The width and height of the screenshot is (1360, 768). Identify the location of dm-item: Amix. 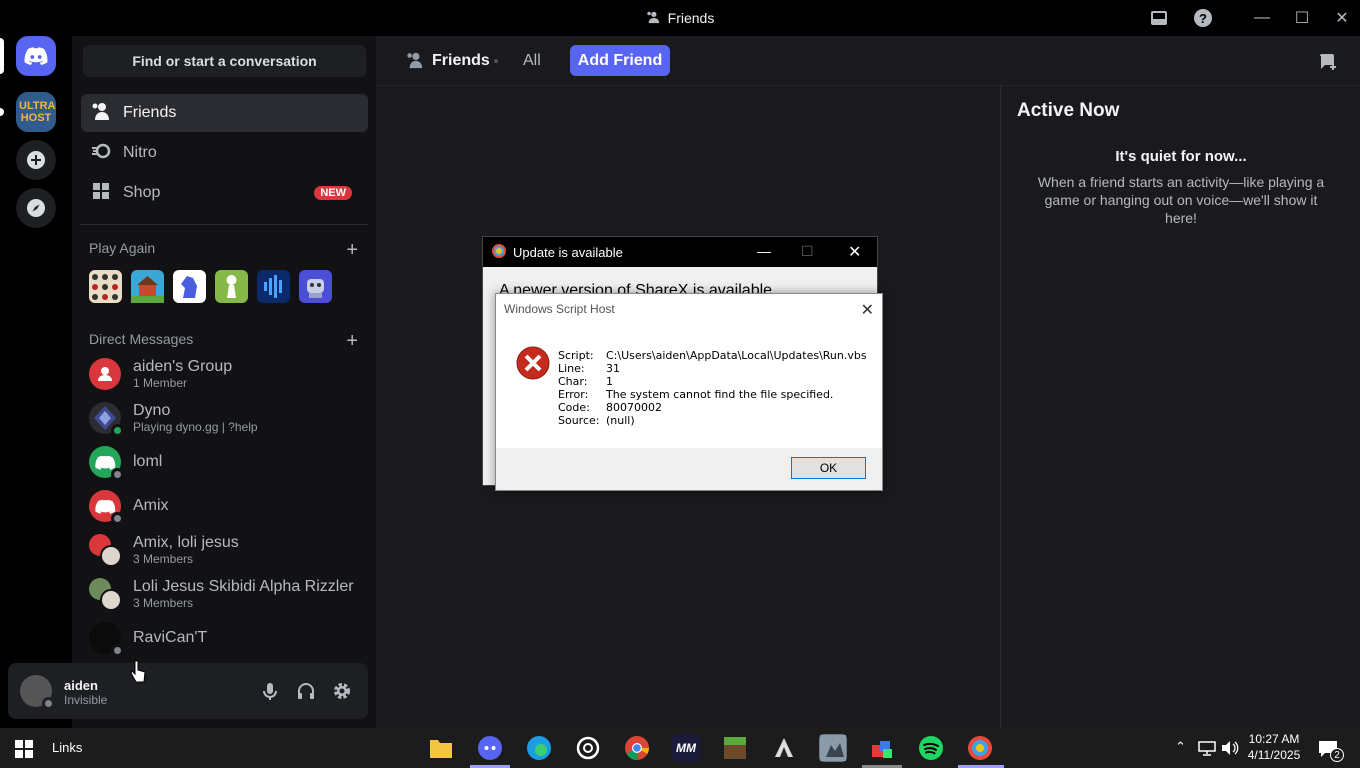
(224, 506).